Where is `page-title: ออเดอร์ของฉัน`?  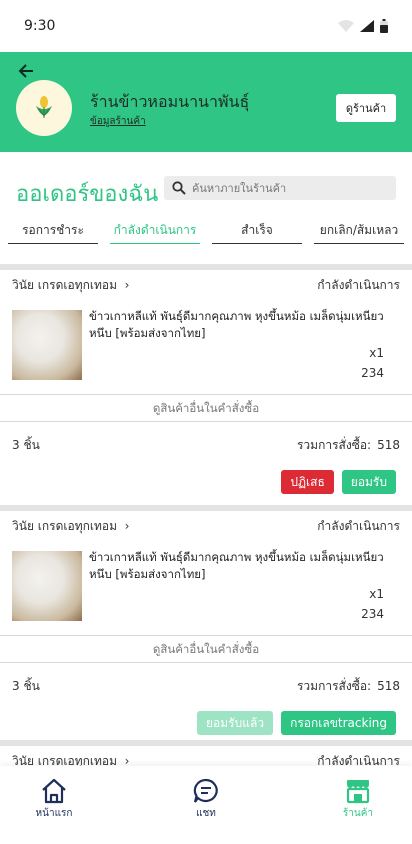 page-title: ออเดอร์ของฉัน is located at coordinates (87, 194).